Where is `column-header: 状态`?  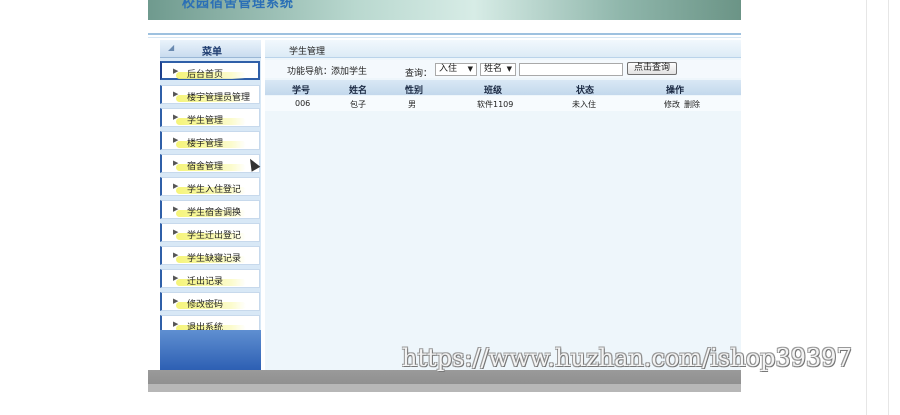
column-header: 状态 is located at coordinates (585, 91).